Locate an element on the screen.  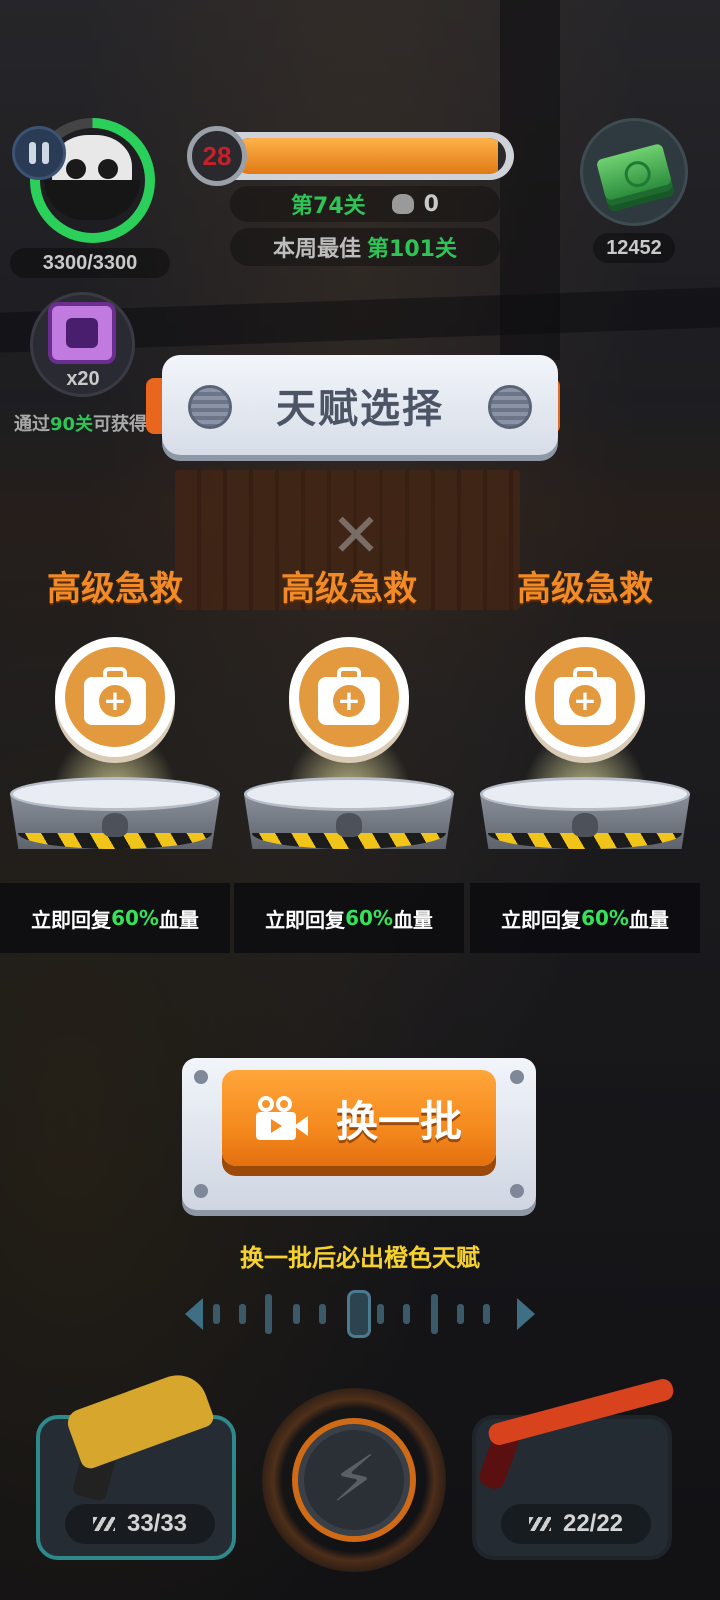
talent-card-3: 高级急救 + 立即回复 60% 血量 is located at coordinates (585, 765).